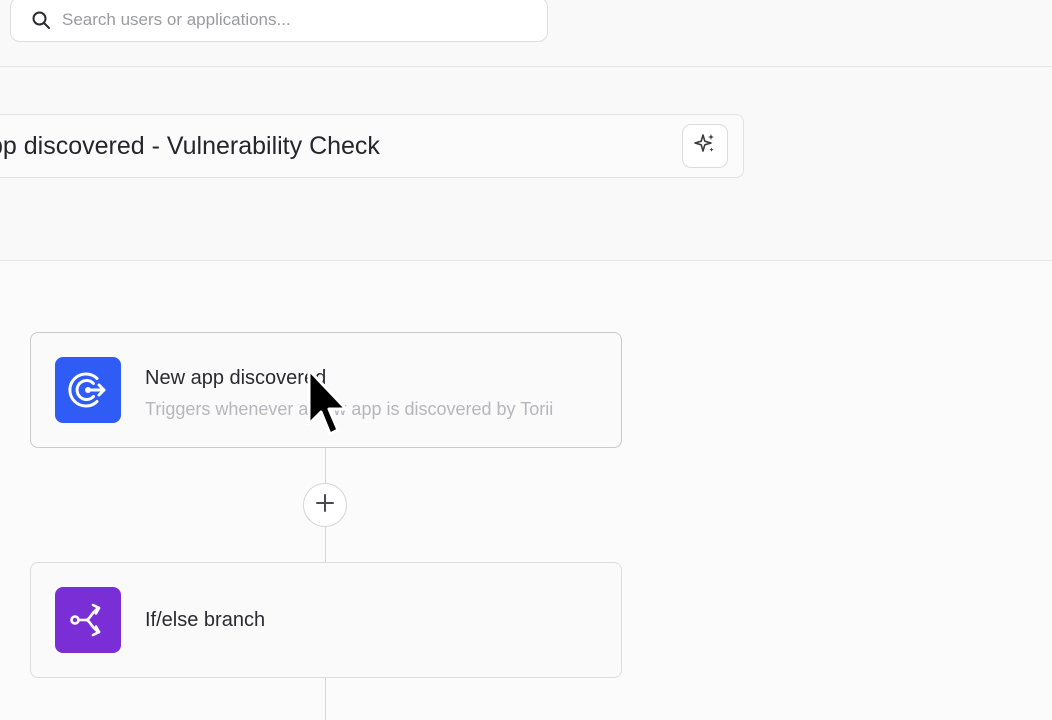  I want to click on add-step-button, so click(325, 505).